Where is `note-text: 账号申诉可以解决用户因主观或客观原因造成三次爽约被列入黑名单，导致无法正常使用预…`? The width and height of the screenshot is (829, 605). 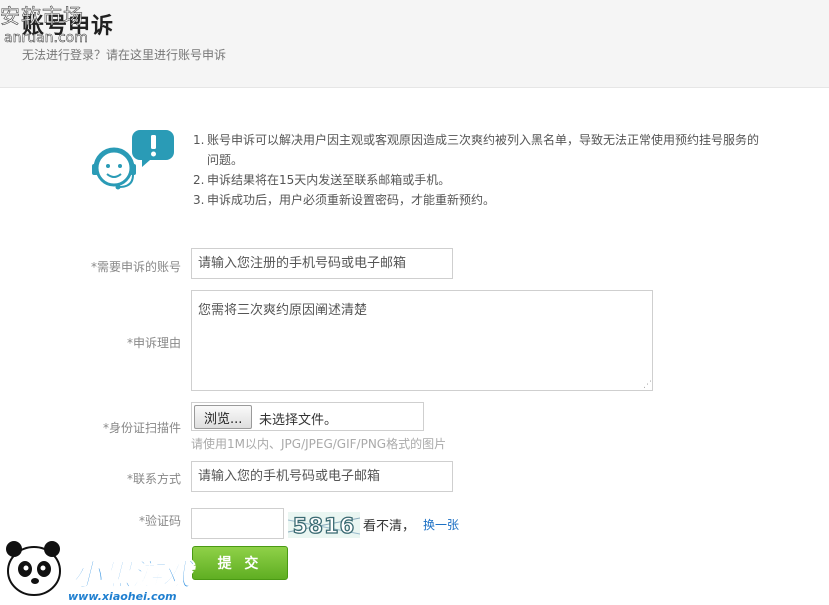 note-text: 账号申诉可以解决用户因主观或客观原因造成三次爽约被列入黑名单，导致无法正常使用预… is located at coordinates (483, 150).